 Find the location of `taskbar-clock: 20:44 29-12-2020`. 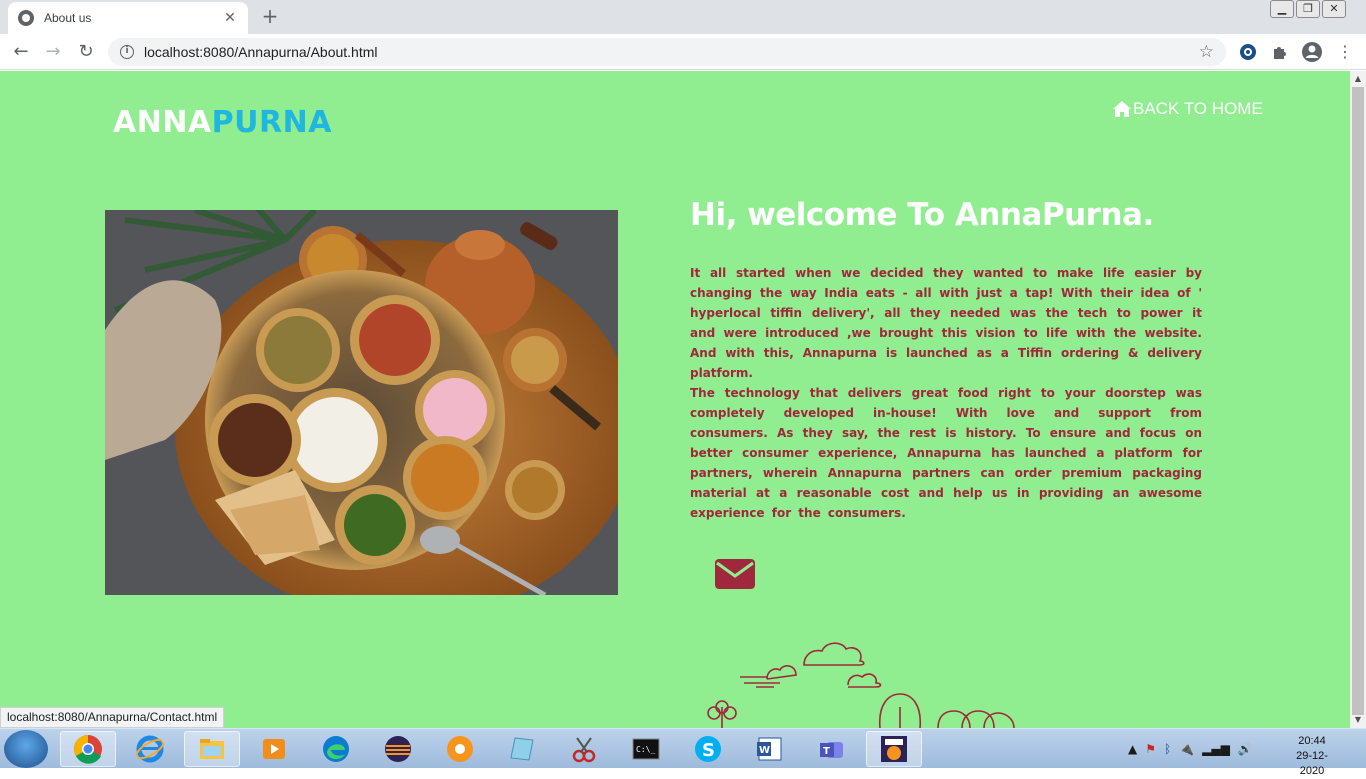

taskbar-clock: 20:44 29-12-2020 is located at coordinates (1312, 756).